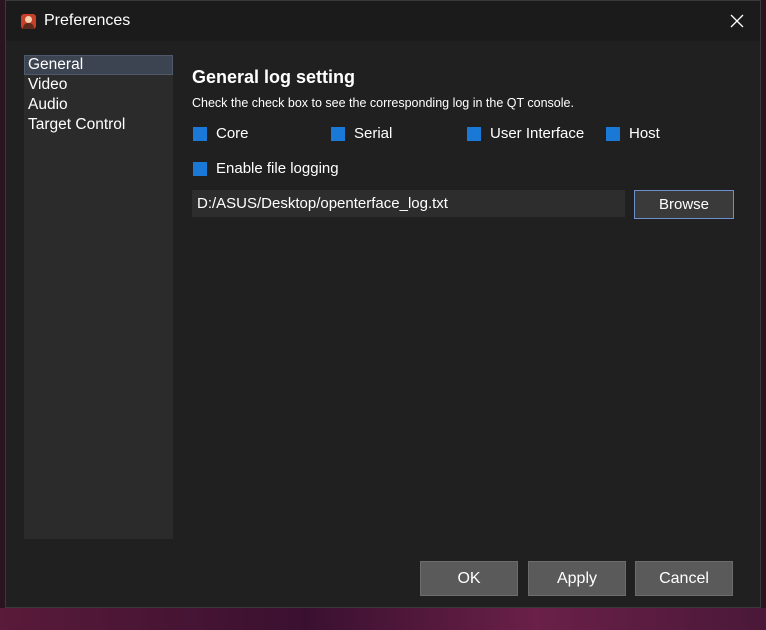 This screenshot has height=630, width=766. Describe the element at coordinates (98, 65) in the screenshot. I see `sidebar-item-general: General` at that location.